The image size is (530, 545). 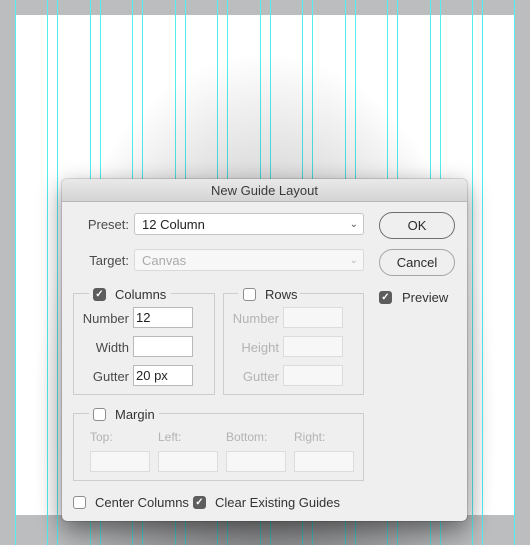 What do you see at coordinates (142, 502) in the screenshot?
I see `center-columns-label: Center Columns` at bounding box center [142, 502].